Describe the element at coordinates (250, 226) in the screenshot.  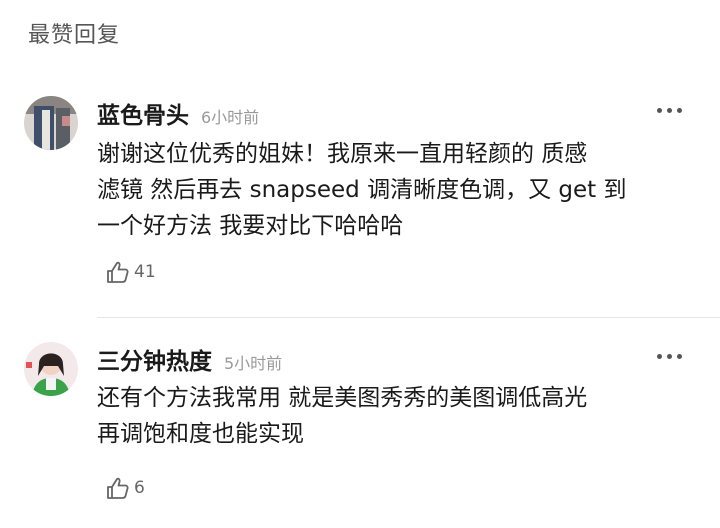
I see `comment-line: 一个好方法 我要对比下哈哈哈` at that location.